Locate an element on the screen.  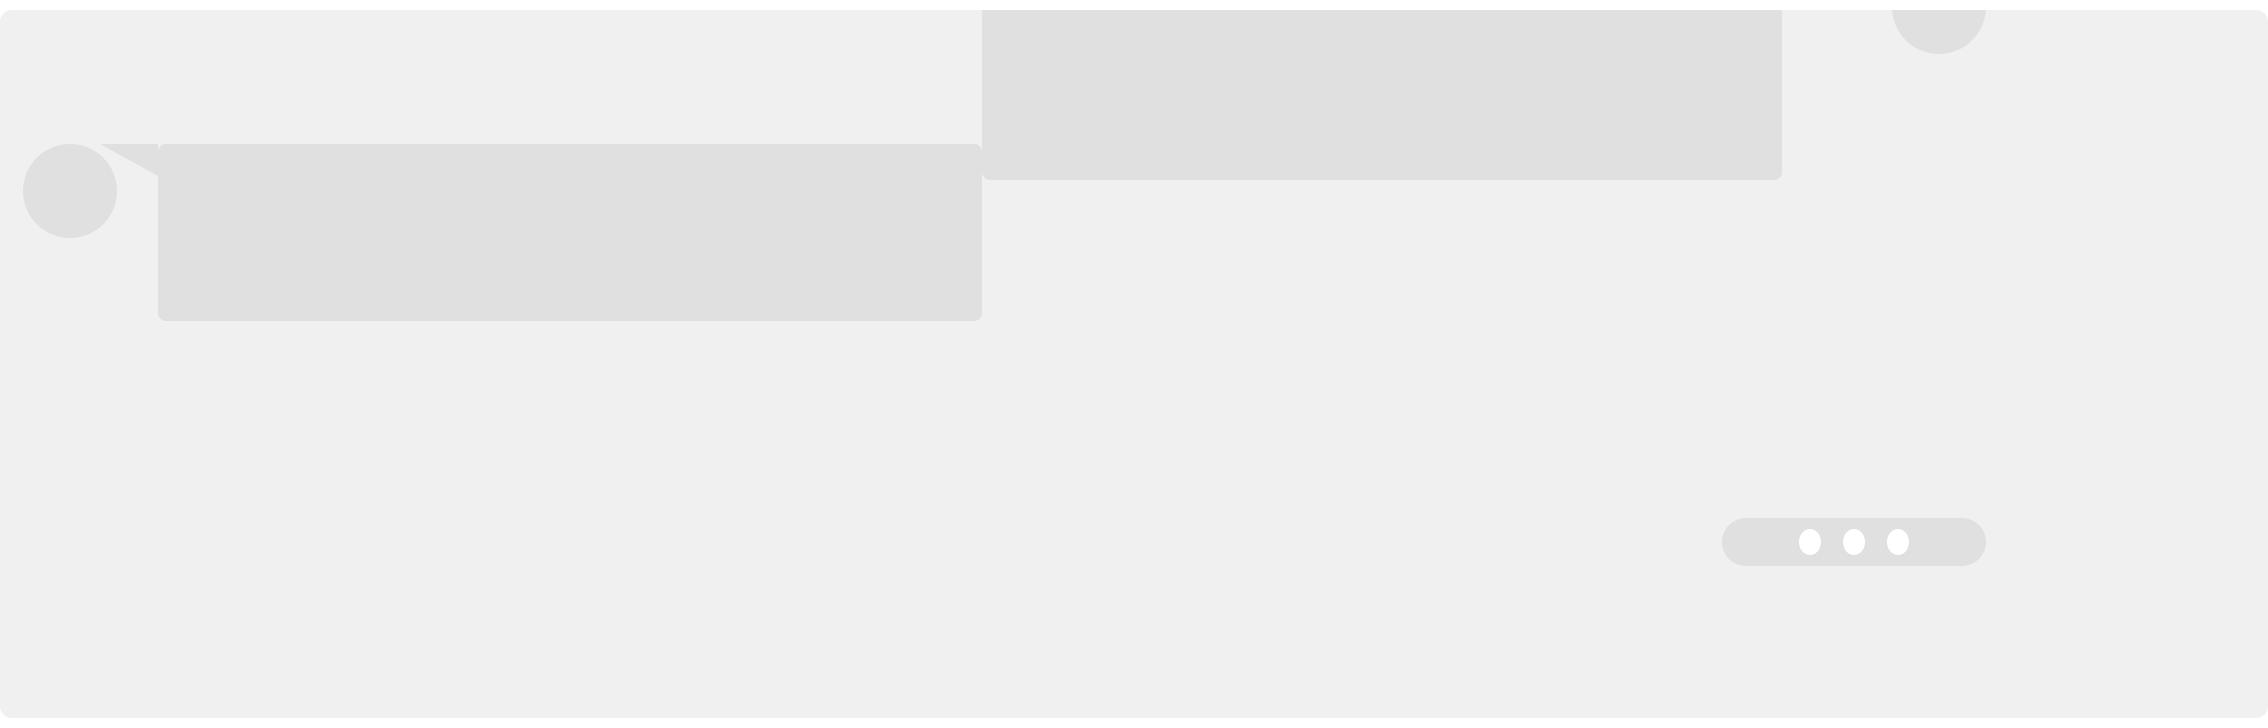
typing-indicator is located at coordinates (1854, 542).